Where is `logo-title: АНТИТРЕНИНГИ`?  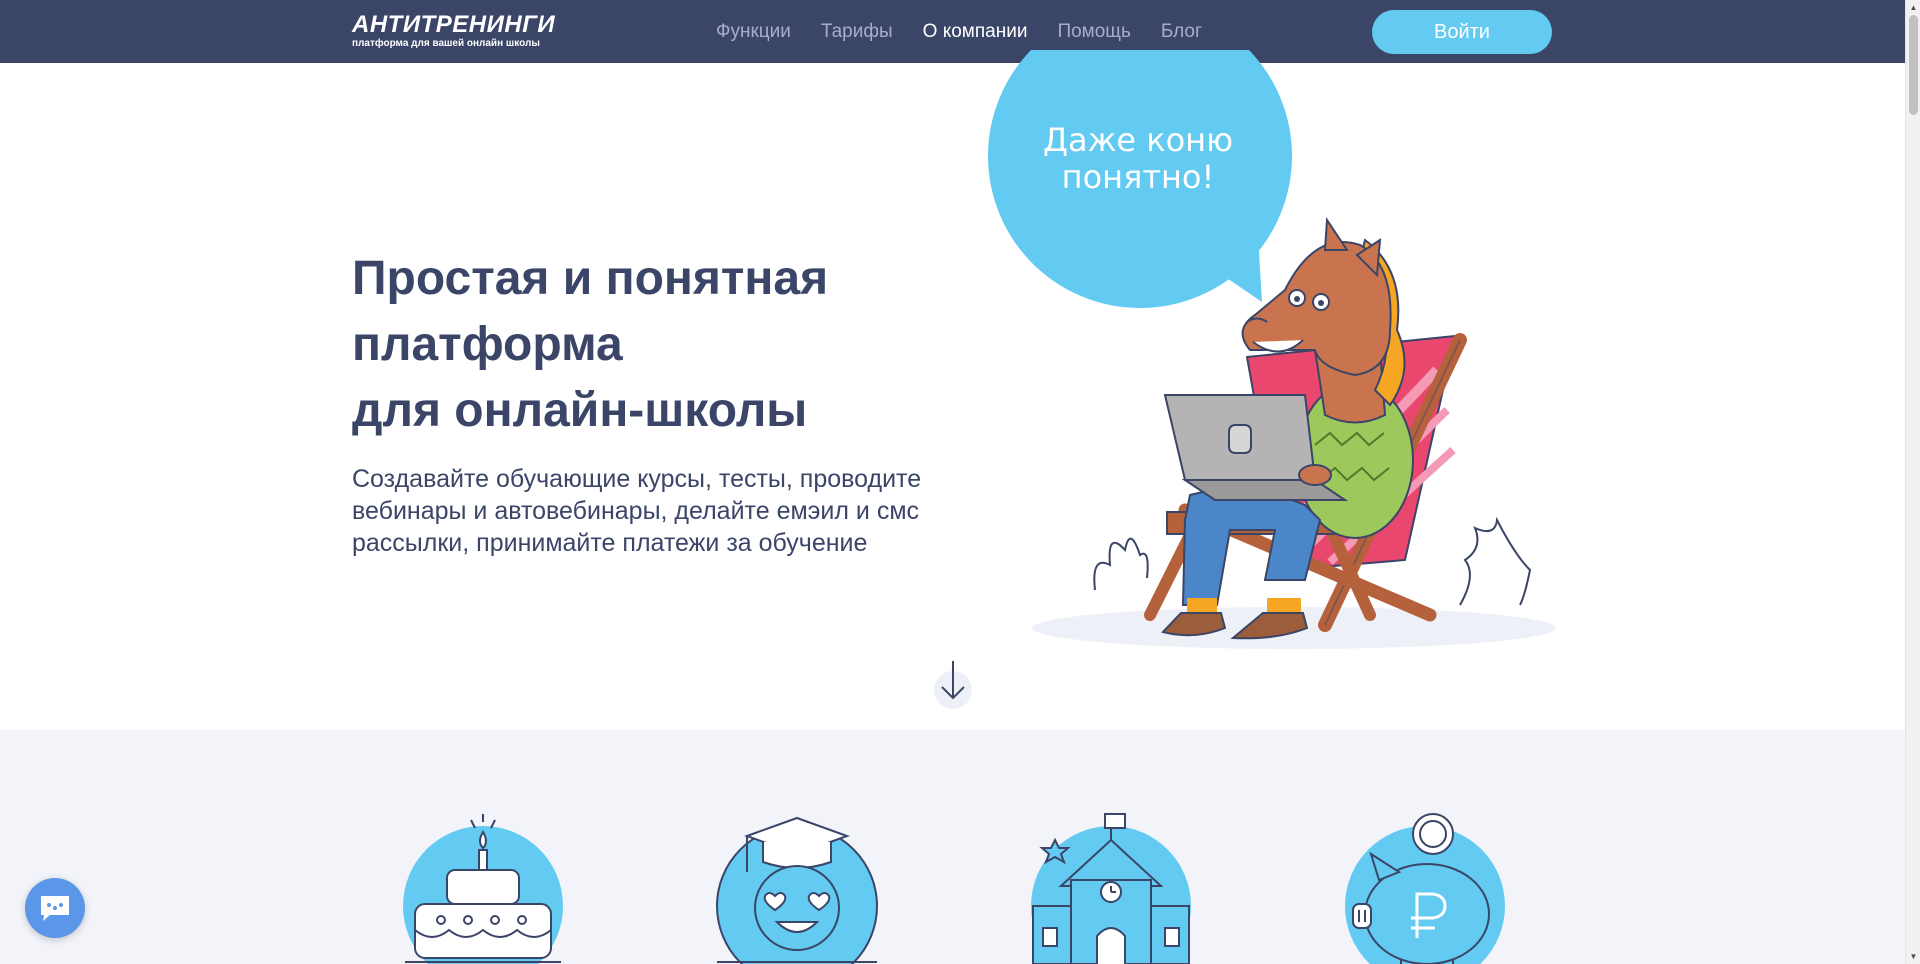 logo-title: АНТИТРЕНИНГИ is located at coordinates (454, 24).